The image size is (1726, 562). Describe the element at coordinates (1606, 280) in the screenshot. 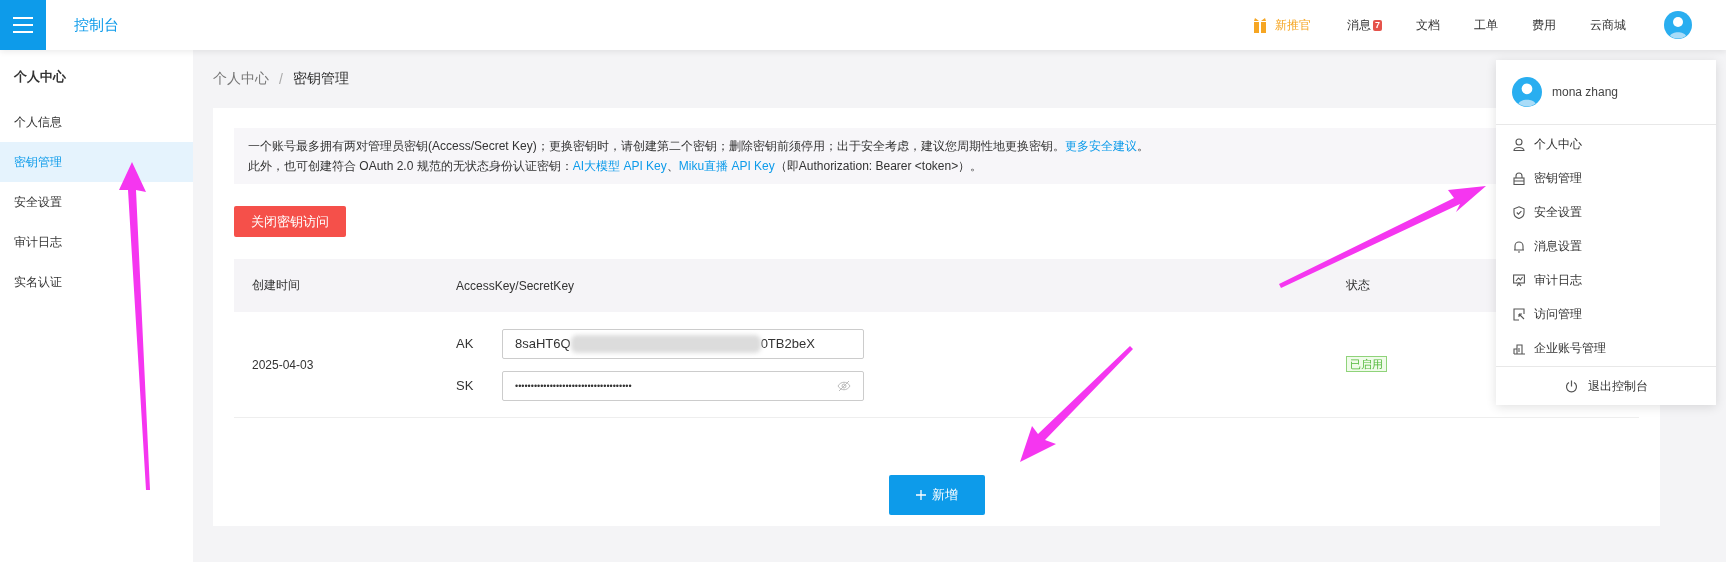

I see `menu-item: 审计日志` at that location.